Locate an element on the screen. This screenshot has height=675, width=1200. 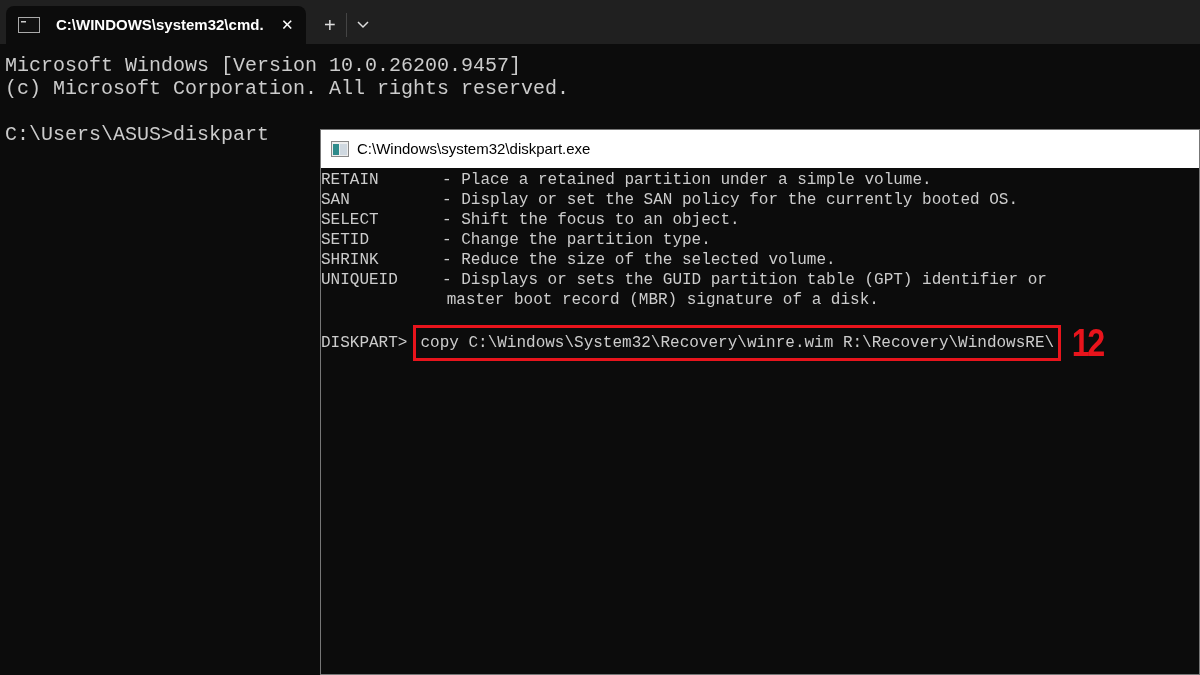
terminal-line: Microsoft Windows [Version 10.0.26200.9457] is located at coordinates (264, 65).